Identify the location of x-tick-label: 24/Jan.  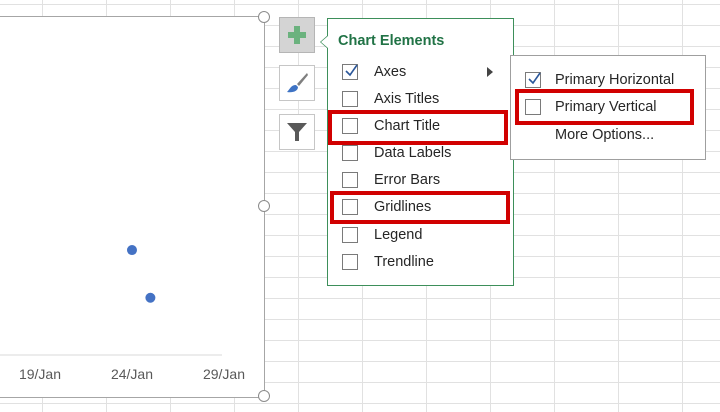
(132, 374).